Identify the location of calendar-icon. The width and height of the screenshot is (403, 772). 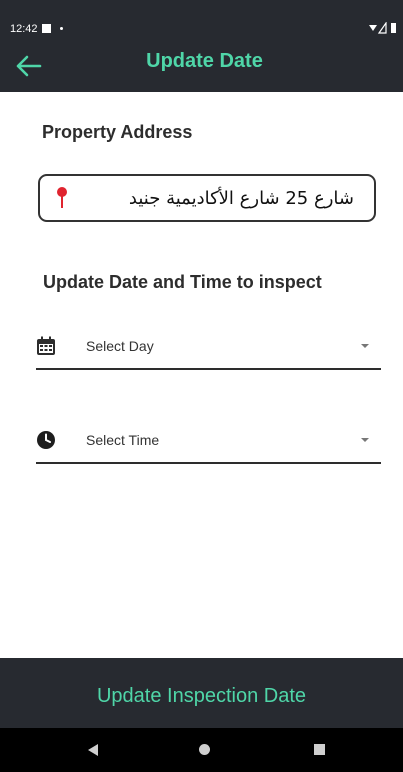
(46, 345).